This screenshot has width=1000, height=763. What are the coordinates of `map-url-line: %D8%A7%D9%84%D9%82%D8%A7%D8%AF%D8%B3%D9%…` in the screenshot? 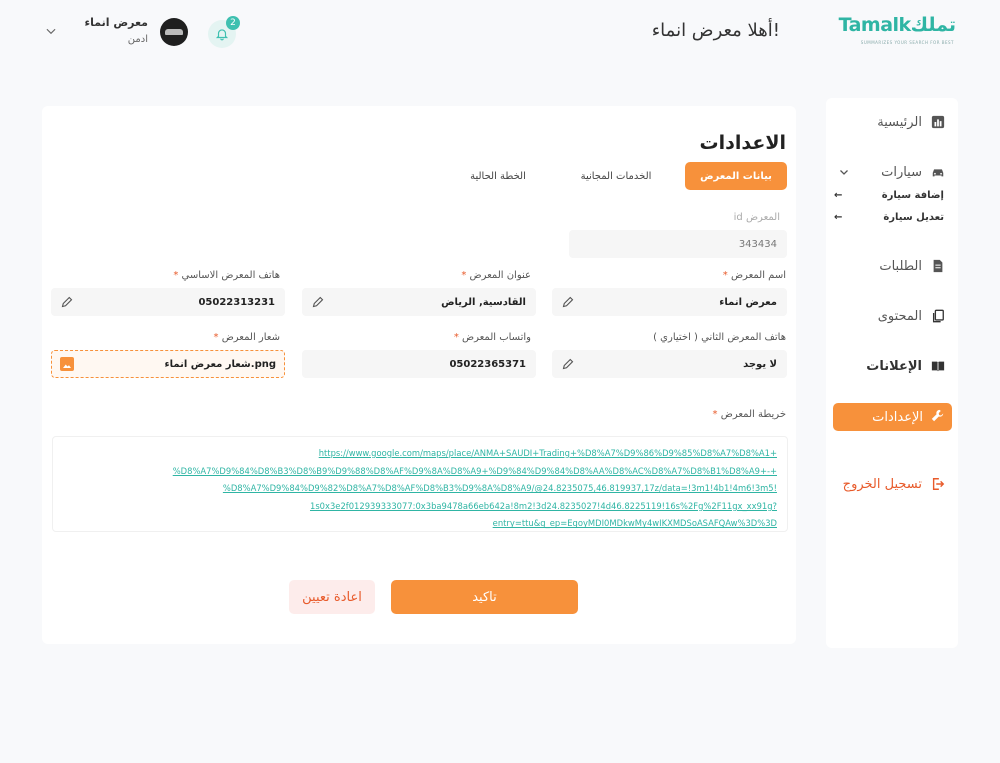 It's located at (420, 489).